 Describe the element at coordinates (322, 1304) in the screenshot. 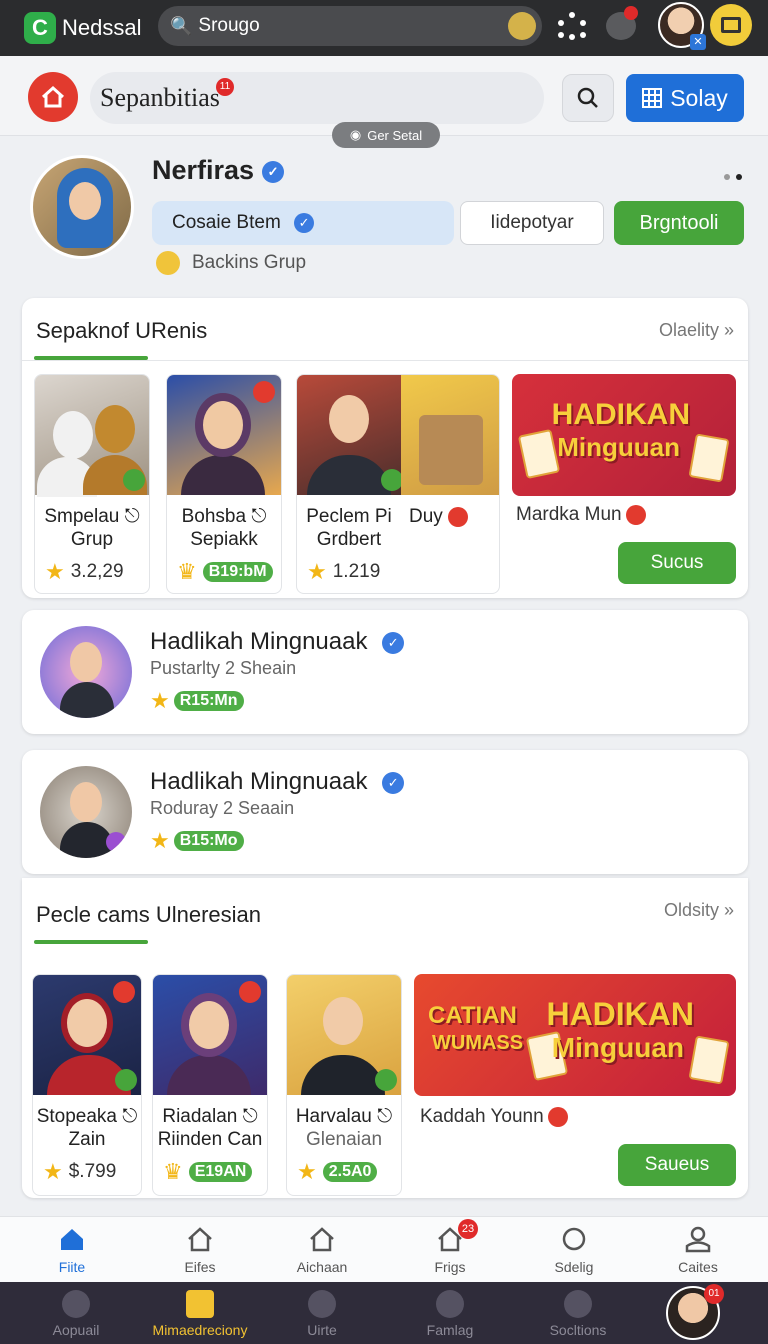

I see `bird-icon` at that location.